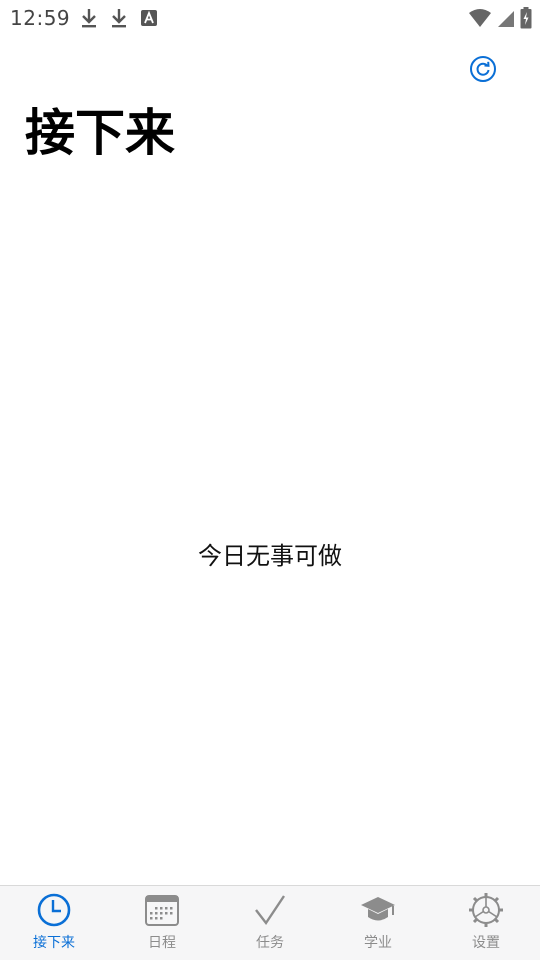 Image resolution: width=540 pixels, height=960 pixels. I want to click on tab-label: 接下来, so click(54, 943).